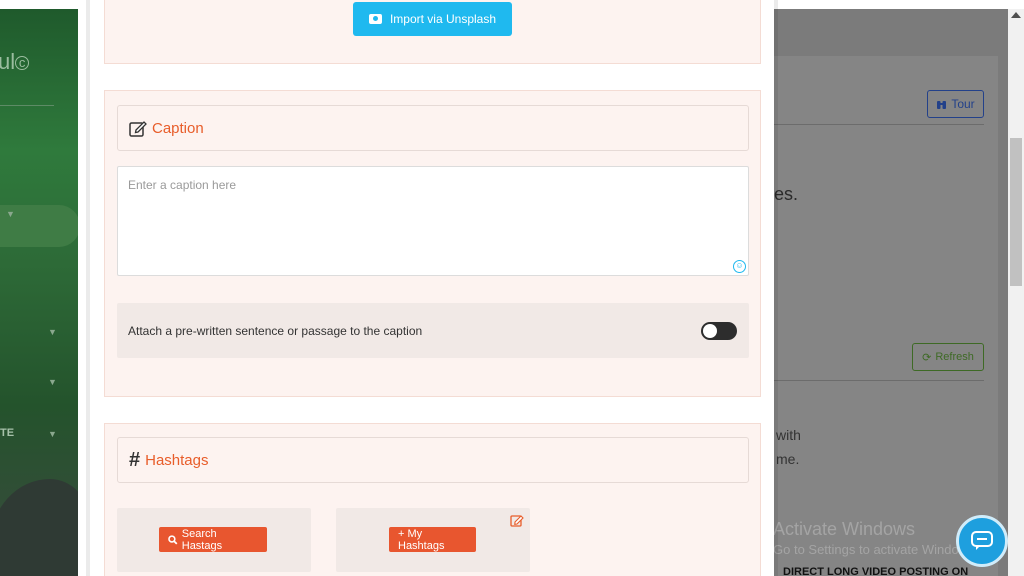 This screenshot has width=1024, height=576. What do you see at coordinates (27, 105) in the screenshot?
I see `sidebar-divider` at bounding box center [27, 105].